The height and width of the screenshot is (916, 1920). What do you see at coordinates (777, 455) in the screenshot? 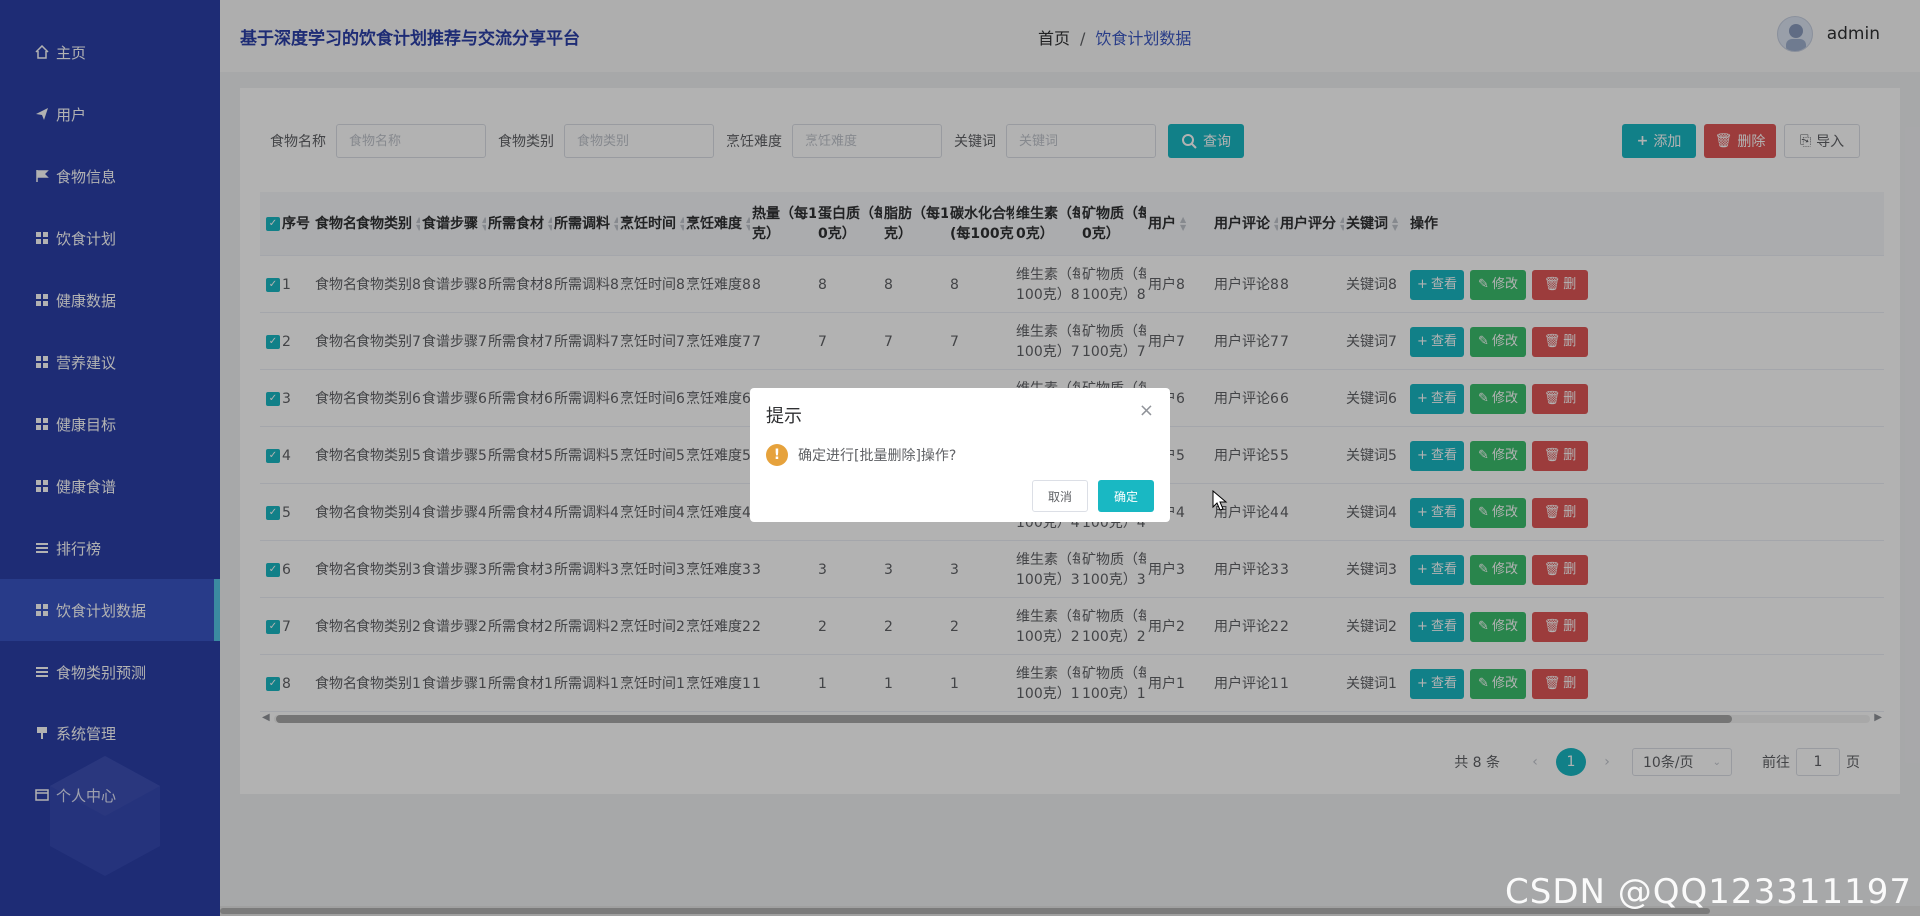
I see `warning-icon: !` at bounding box center [777, 455].